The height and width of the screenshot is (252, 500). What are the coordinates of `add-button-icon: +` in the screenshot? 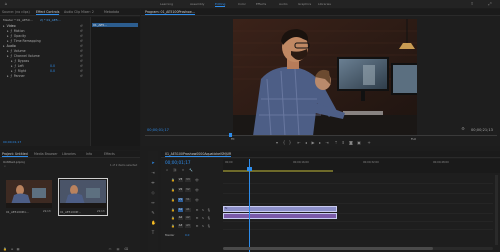 It's located at (369, 143).